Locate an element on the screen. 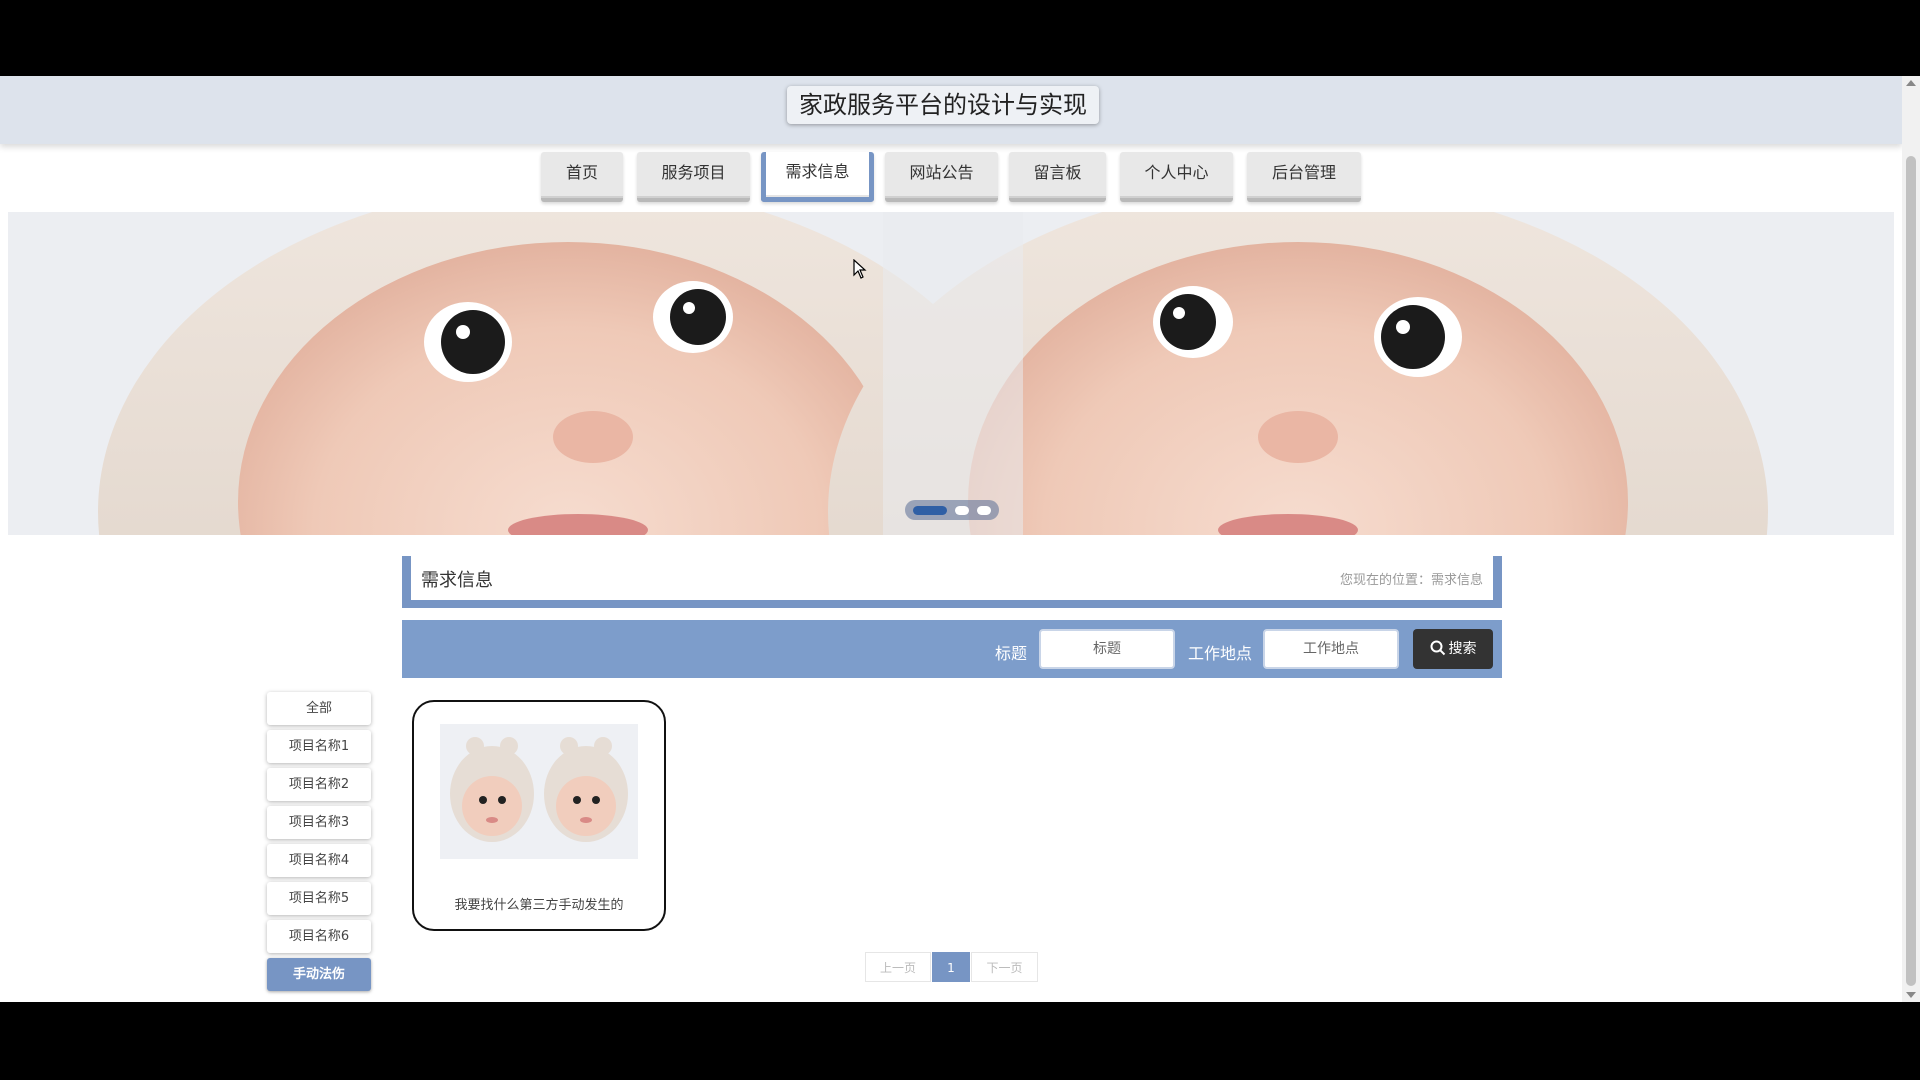 This screenshot has width=1920, height=1080. search-bar: 标题 工作地点 搜索 is located at coordinates (952, 649).